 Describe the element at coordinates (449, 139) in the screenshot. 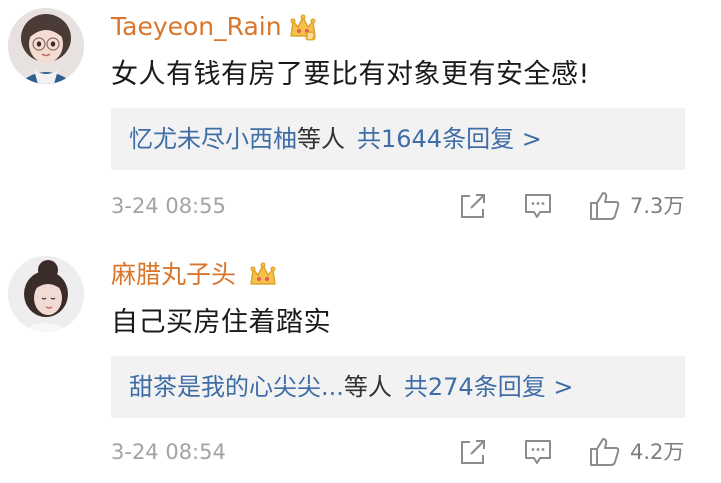

I see `replies-count-link: 共1644条回复 >` at that location.